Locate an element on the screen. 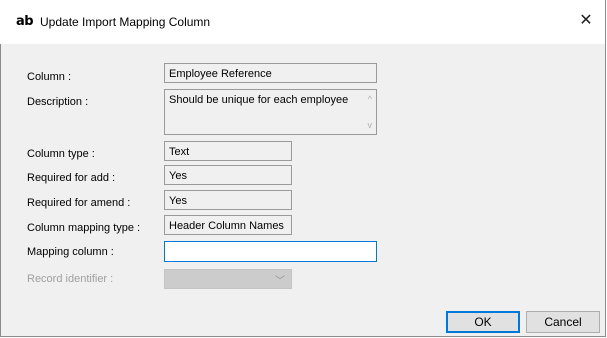 This screenshot has width=607, height=338. column-label: Column : is located at coordinates (49, 77).